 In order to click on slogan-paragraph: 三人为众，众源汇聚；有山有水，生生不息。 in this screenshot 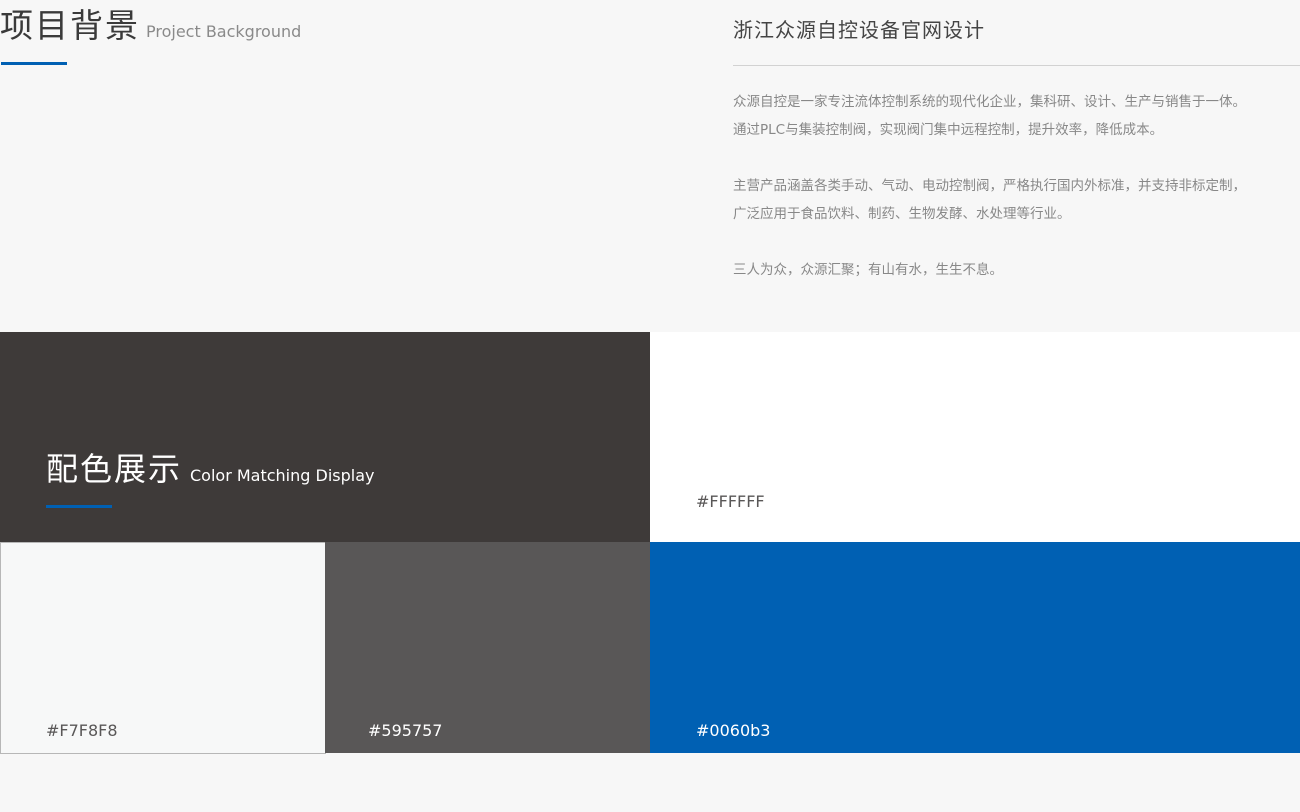, I will do `click(1016, 270)`.